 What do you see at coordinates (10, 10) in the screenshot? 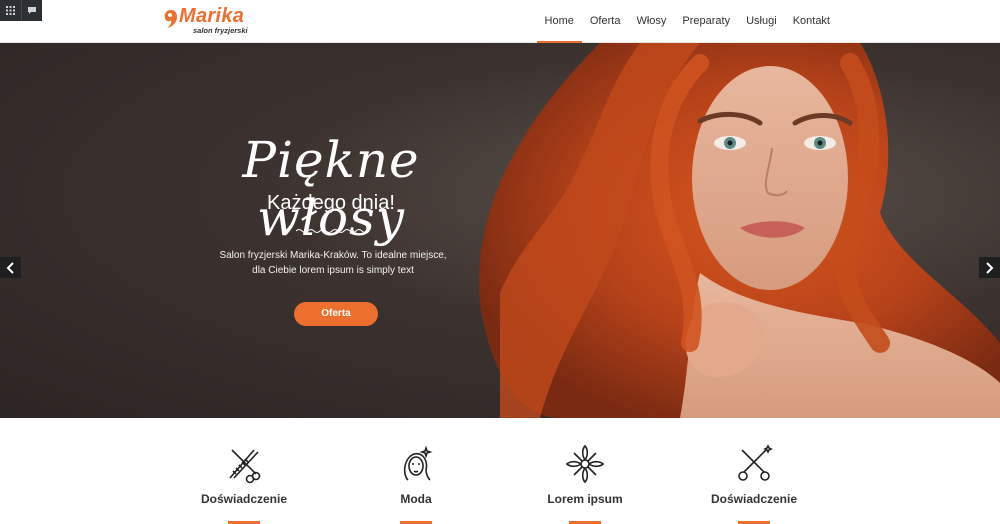
I see `grid-icon` at bounding box center [10, 10].